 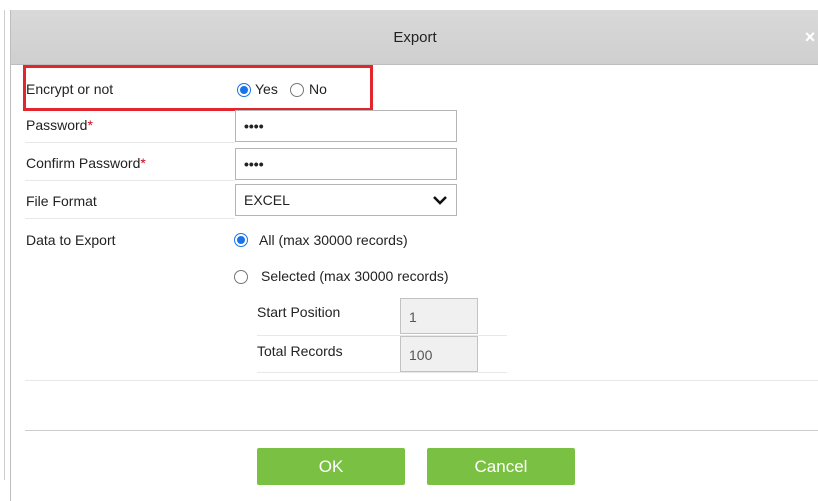 What do you see at coordinates (297, 90) in the screenshot?
I see `encrypt-no-radio` at bounding box center [297, 90].